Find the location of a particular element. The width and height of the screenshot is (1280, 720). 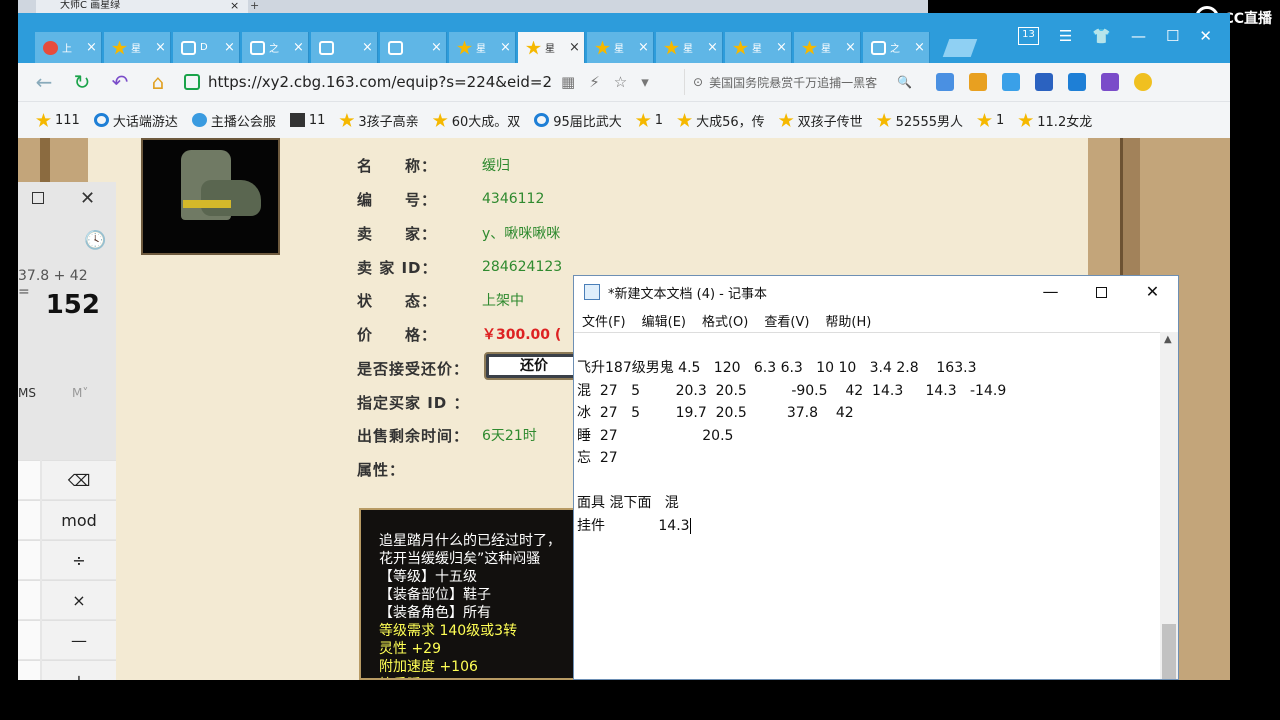

calculator-key: × is located at coordinates (79, 599).